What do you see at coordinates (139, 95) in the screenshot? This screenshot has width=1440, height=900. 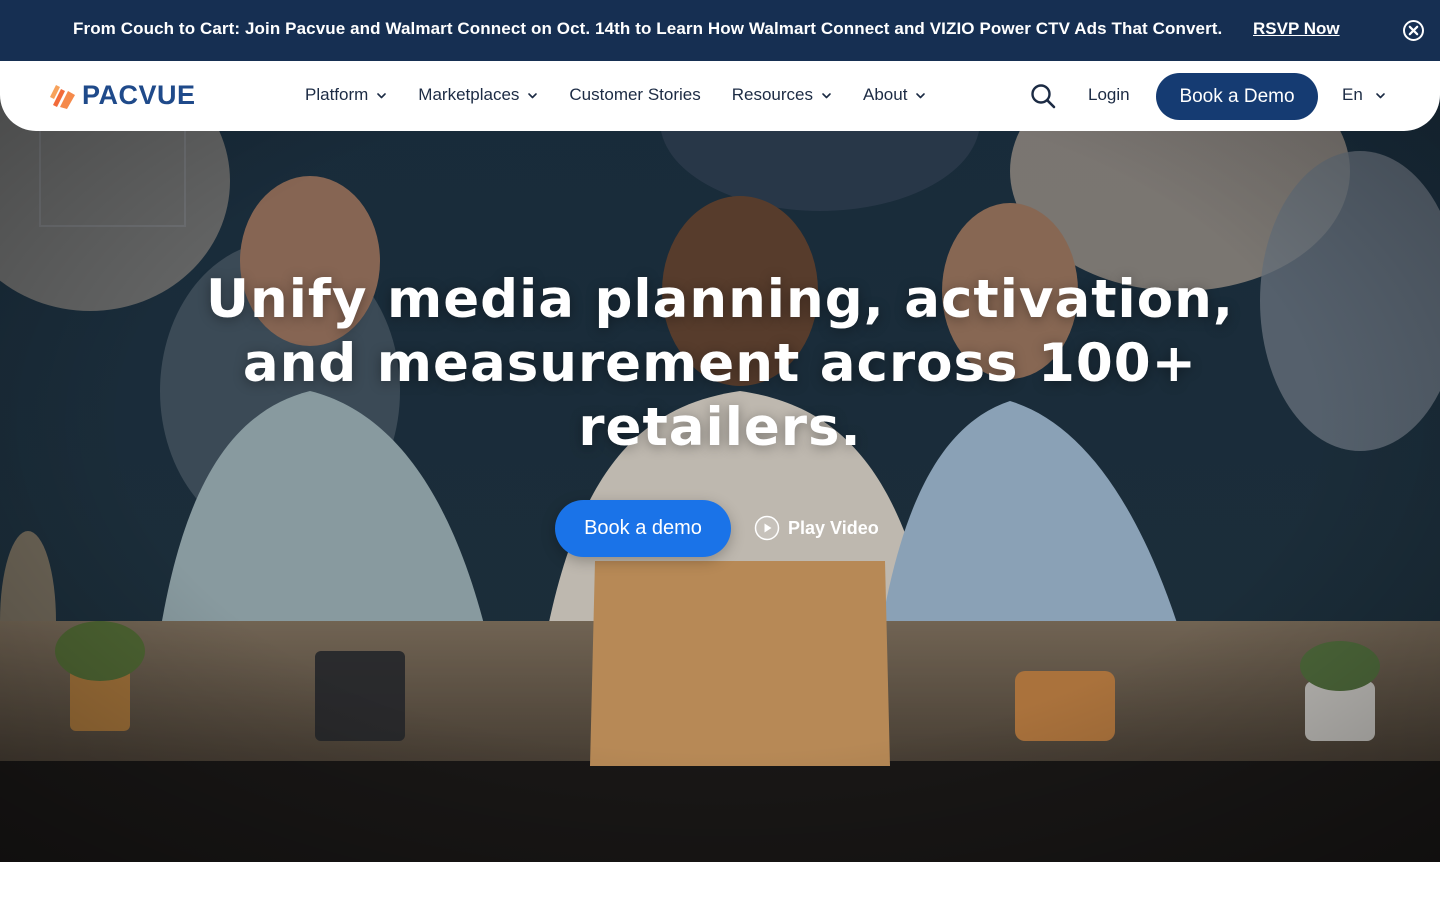 I see `logo-text: PACVUE` at bounding box center [139, 95].